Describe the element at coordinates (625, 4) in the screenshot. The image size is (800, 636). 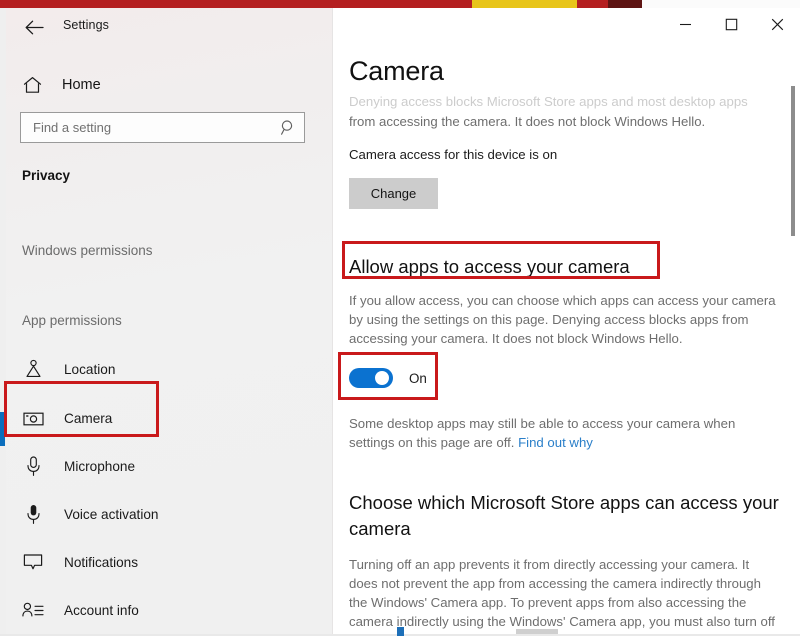
I see `background-strip-dark` at that location.